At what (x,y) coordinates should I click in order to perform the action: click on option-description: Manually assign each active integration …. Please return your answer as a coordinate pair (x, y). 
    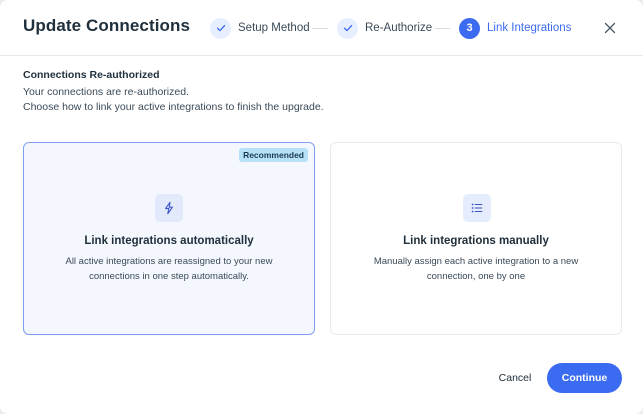
    Looking at the image, I should click on (476, 269).